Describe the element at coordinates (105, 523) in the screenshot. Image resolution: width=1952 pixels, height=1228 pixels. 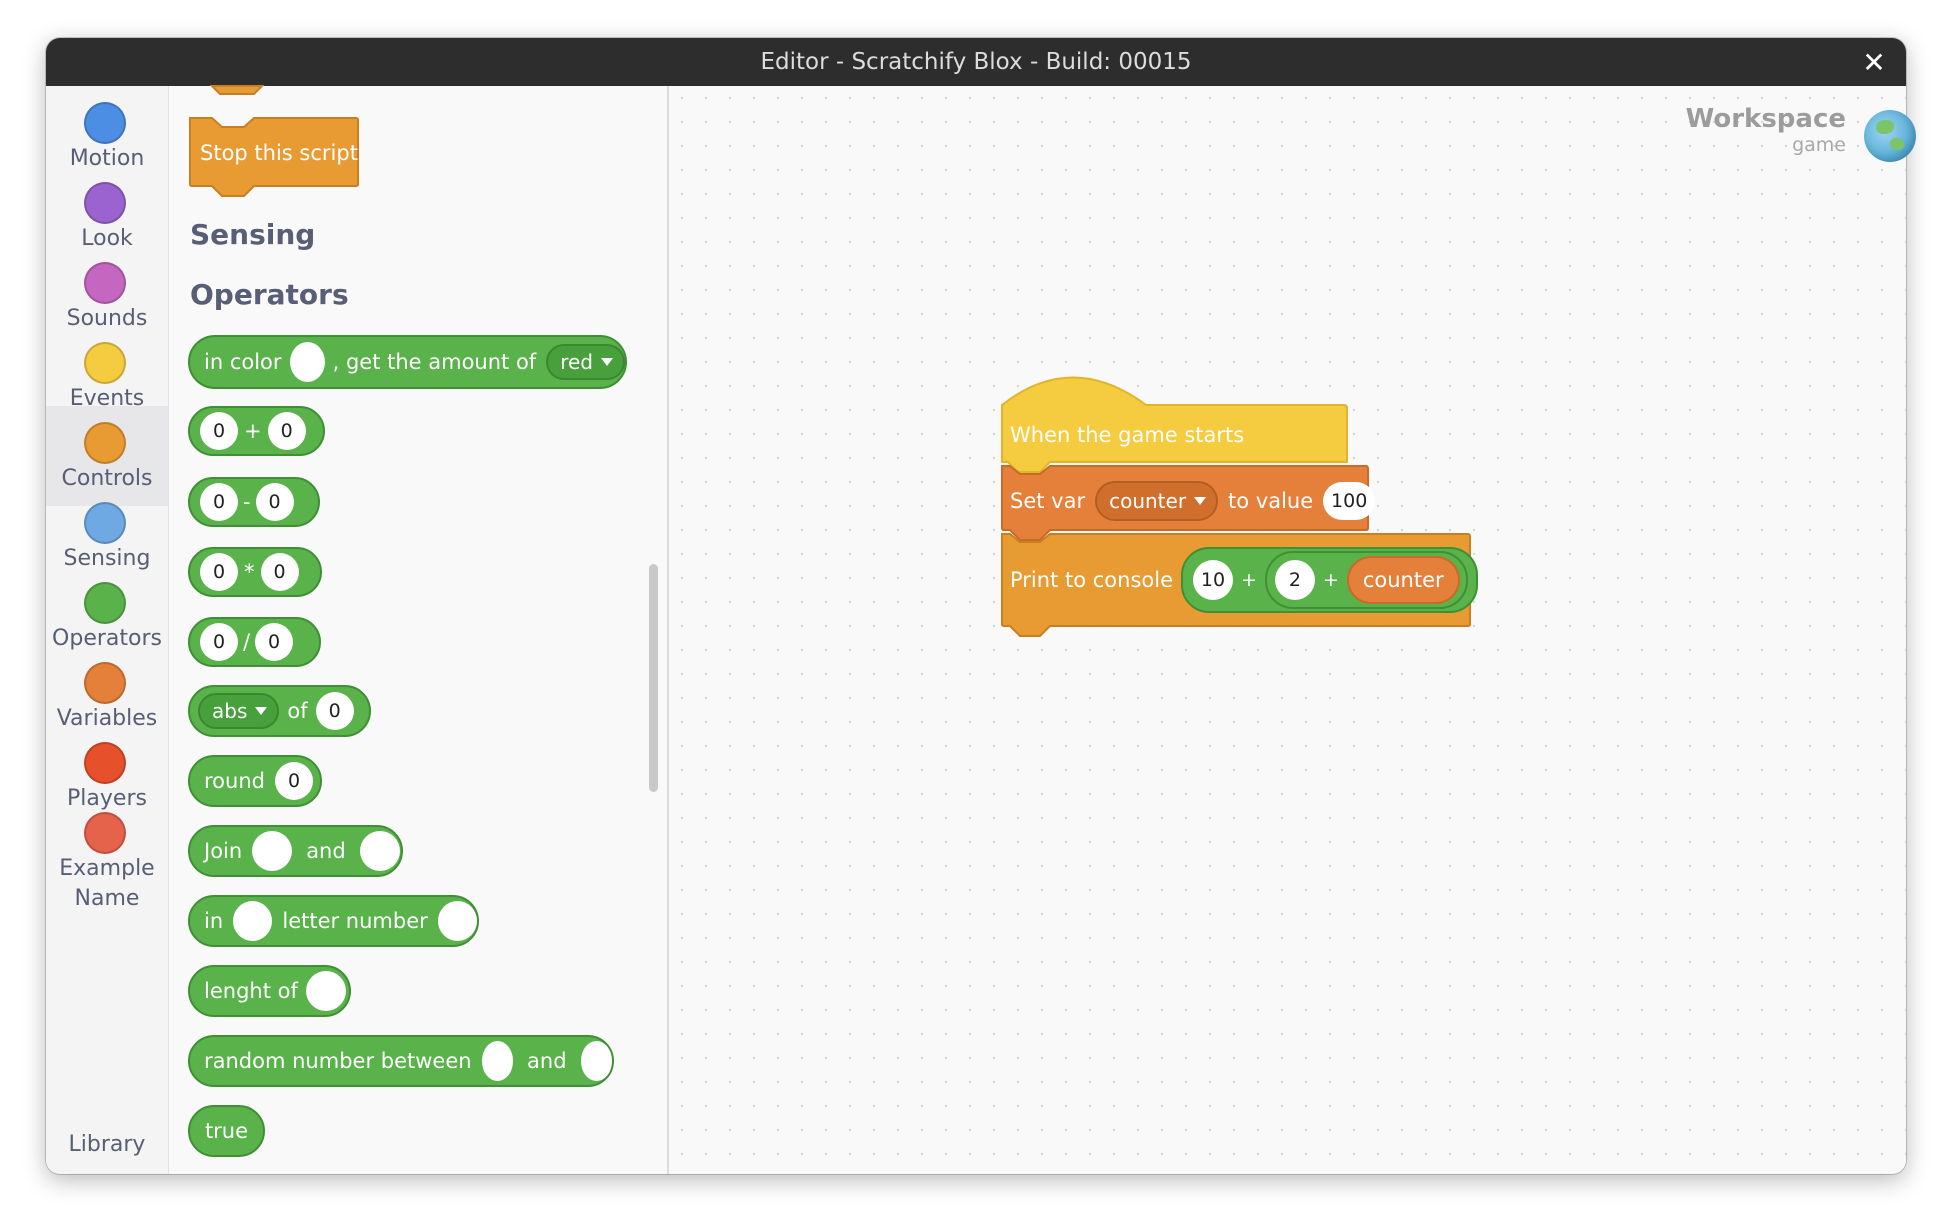
I see `sensing-dot-icon` at that location.